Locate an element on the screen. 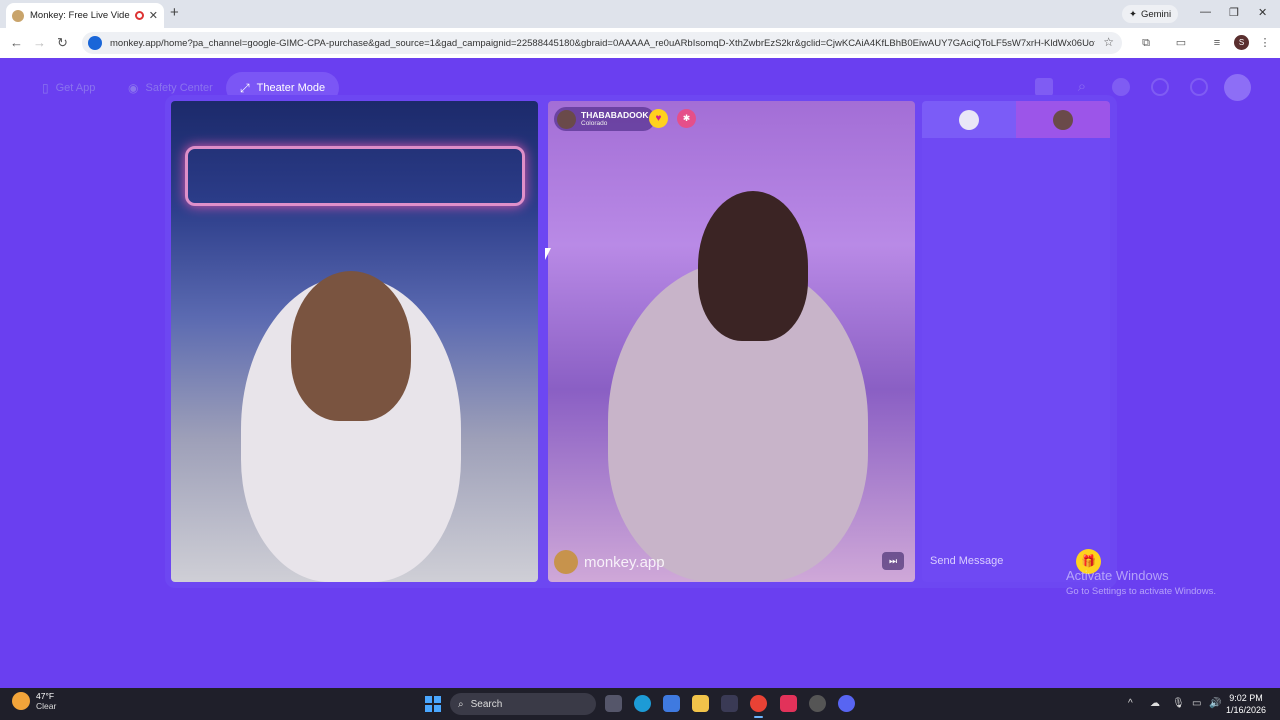 The width and height of the screenshot is (1280, 720). temperature: 47°F is located at coordinates (45, 696).